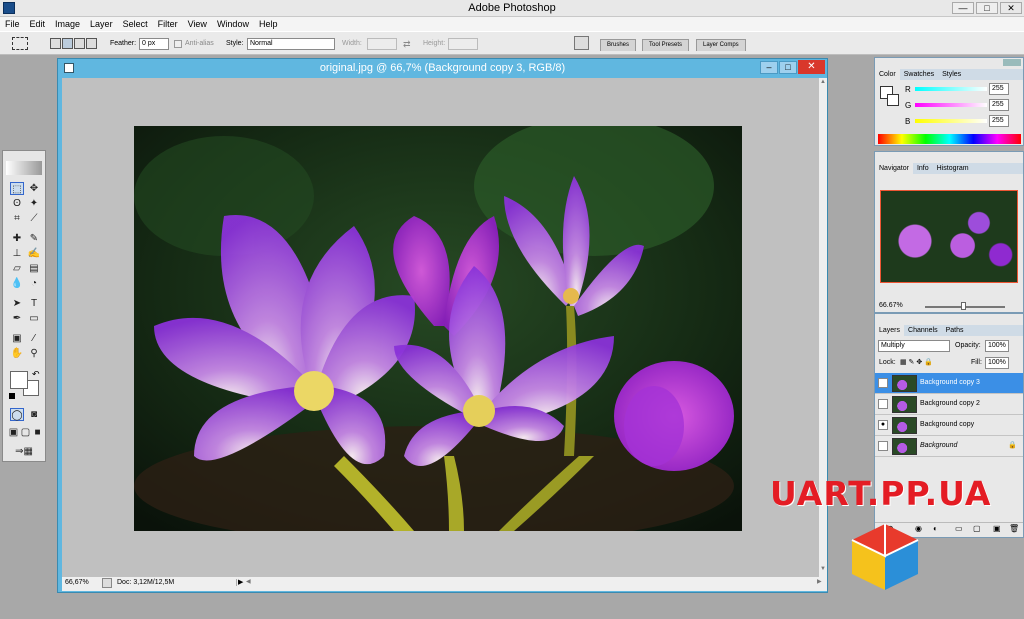 This screenshot has height=619, width=1024. I want to click on tab-styles: Styles, so click(951, 74).